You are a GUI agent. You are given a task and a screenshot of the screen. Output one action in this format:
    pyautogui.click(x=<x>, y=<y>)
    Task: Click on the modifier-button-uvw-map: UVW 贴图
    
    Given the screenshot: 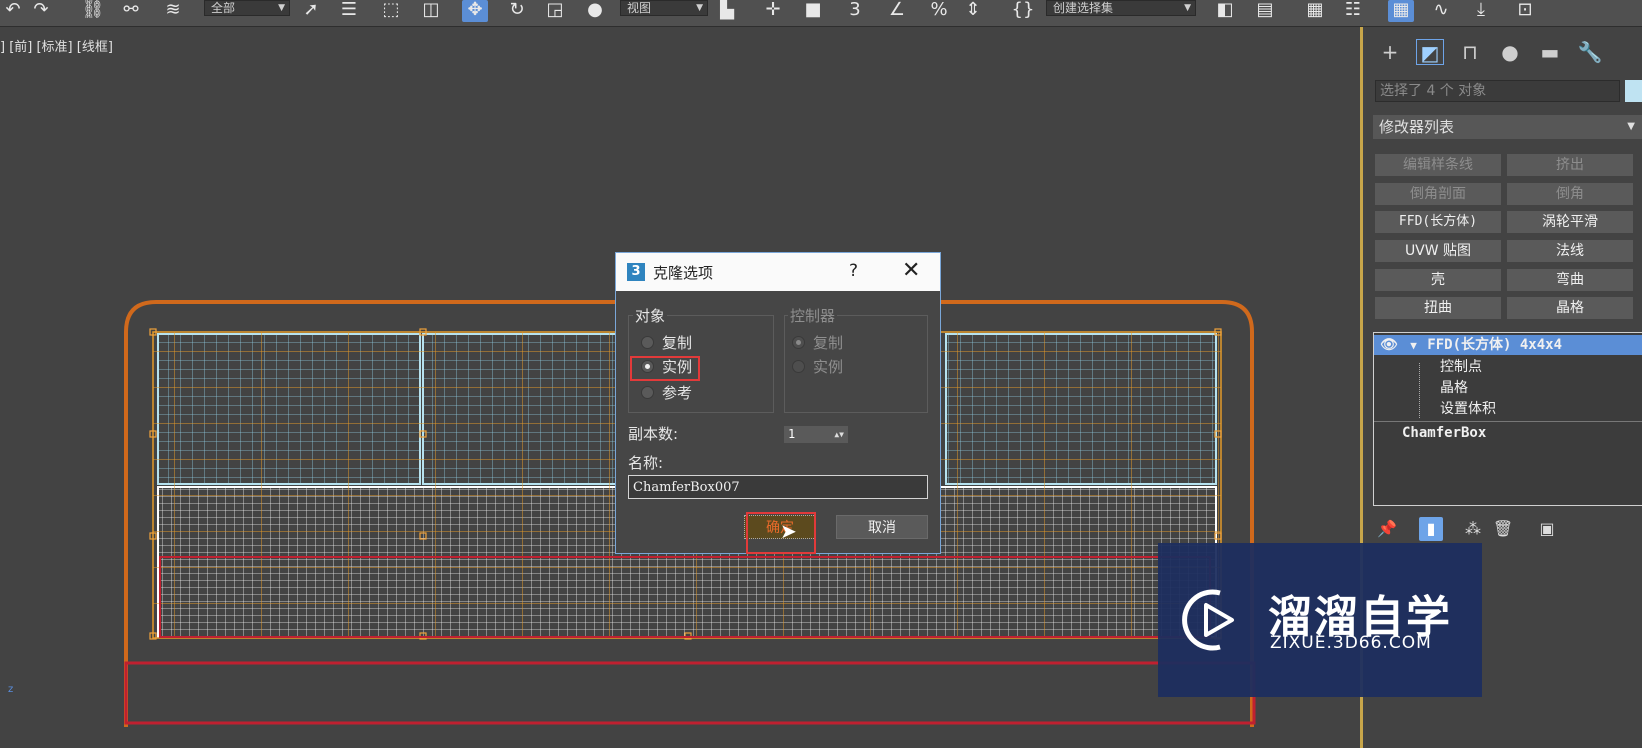 What is the action you would take?
    pyautogui.click(x=1438, y=251)
    